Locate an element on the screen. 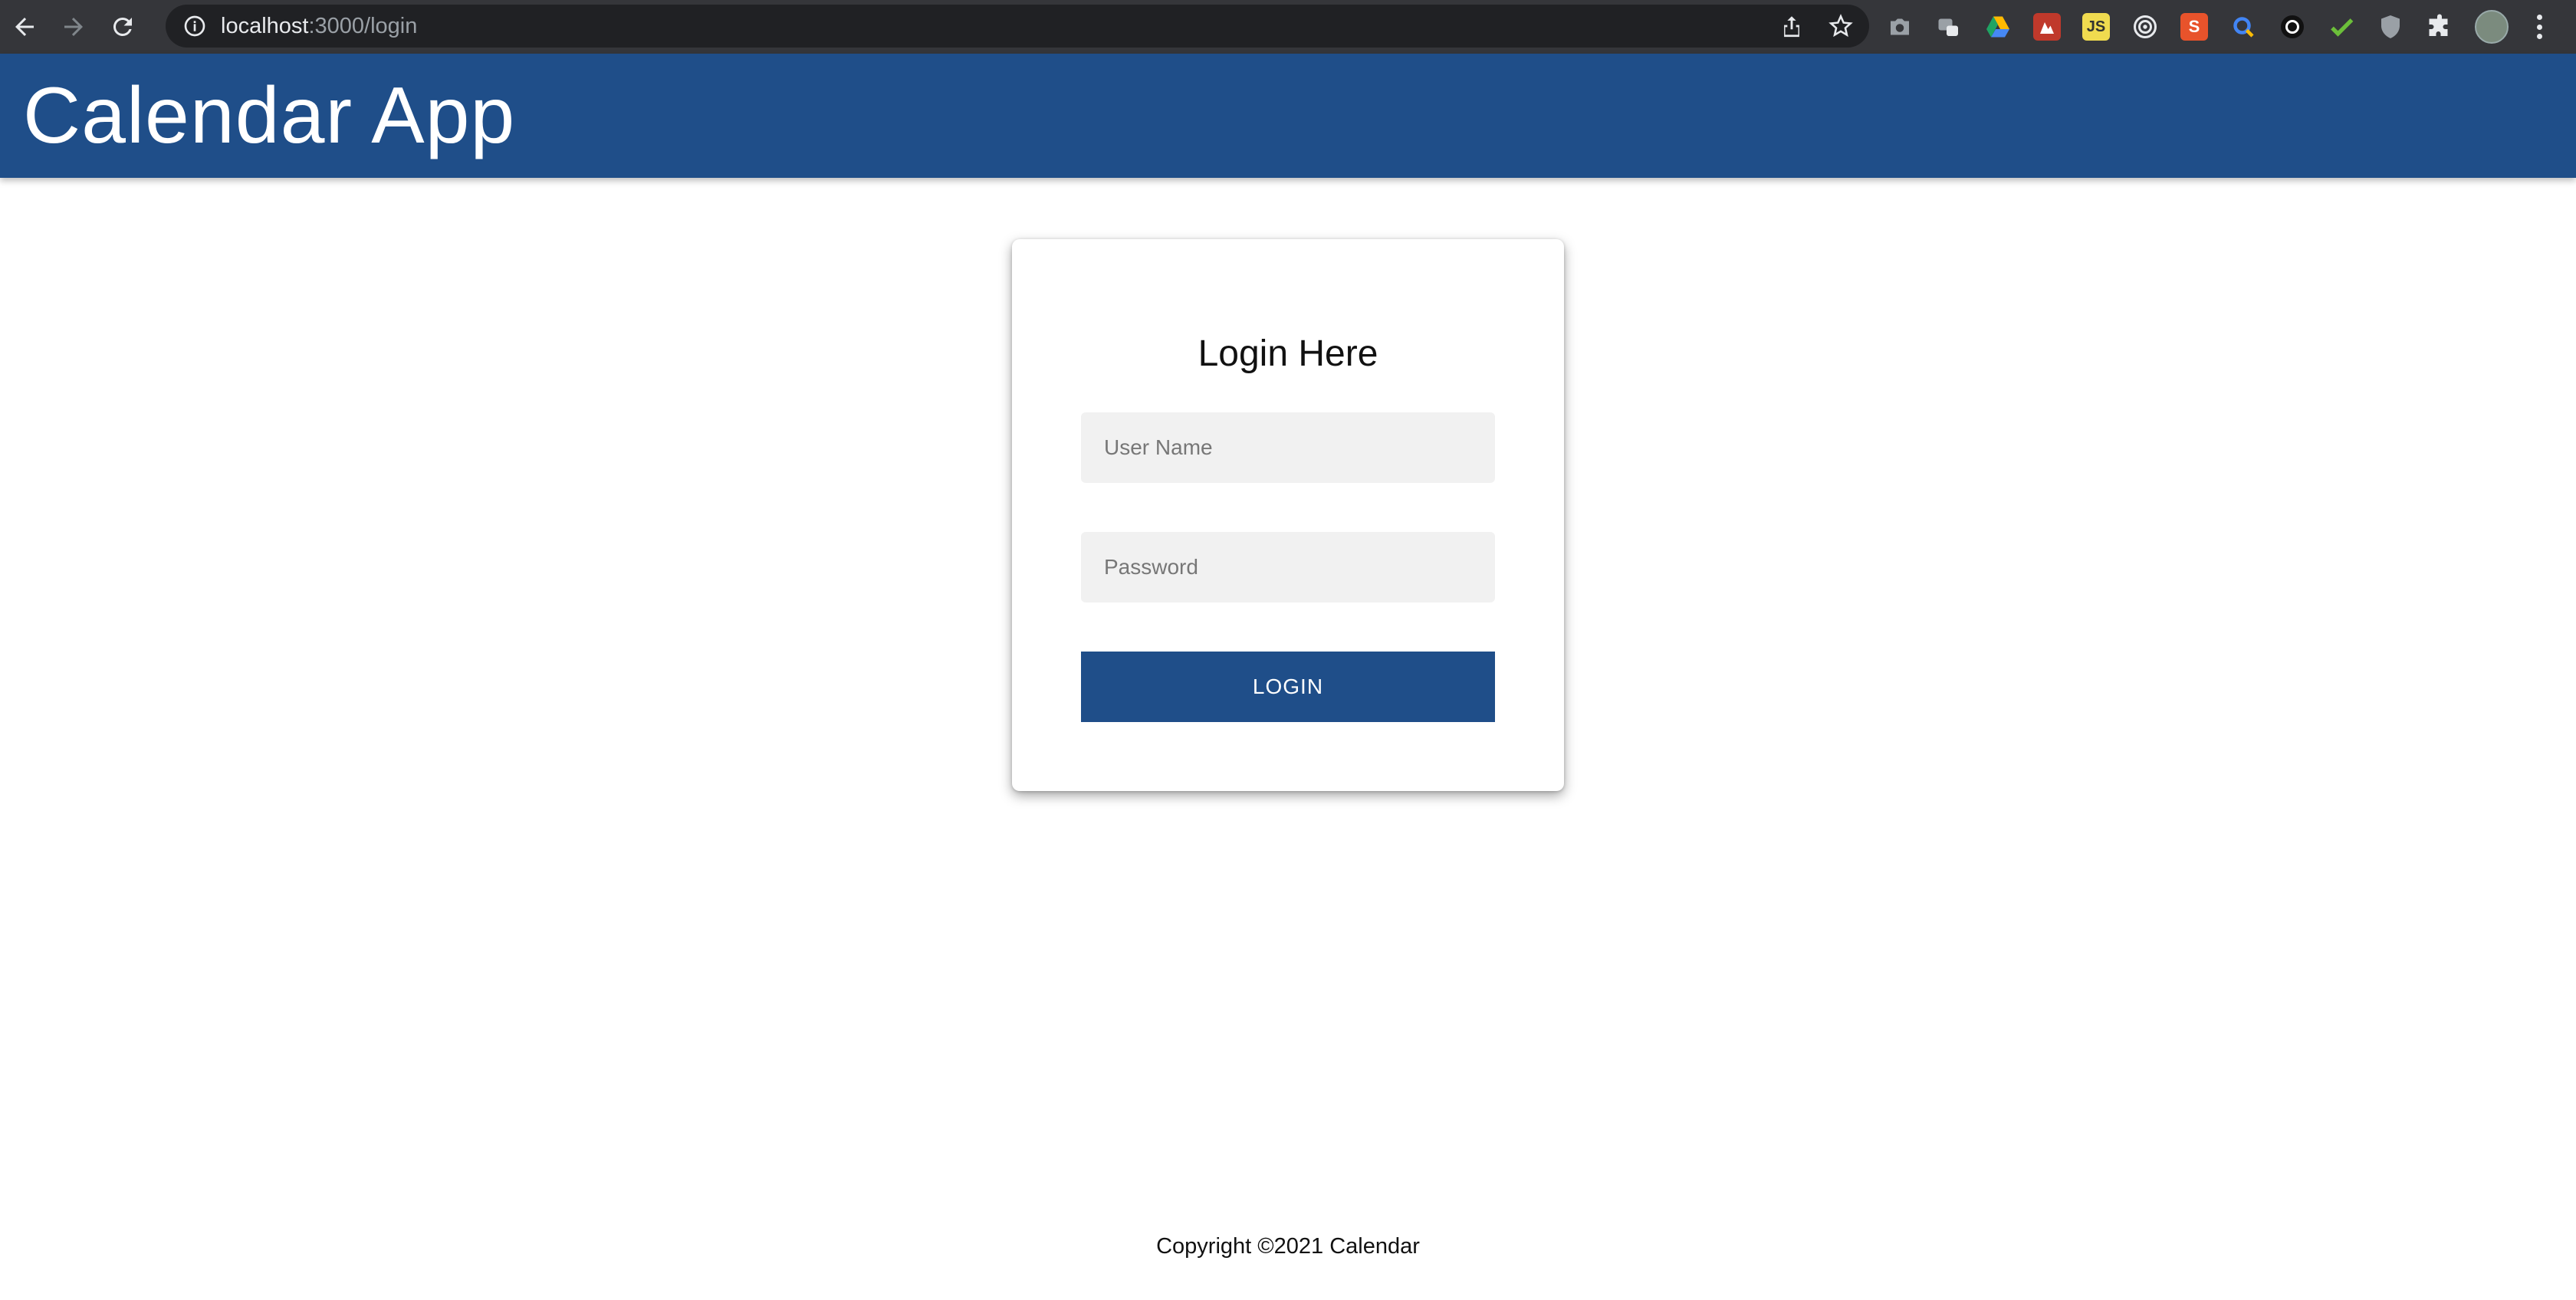 This screenshot has width=2576, height=1300. address-bar: localhost:3000/login is located at coordinates (1018, 26).